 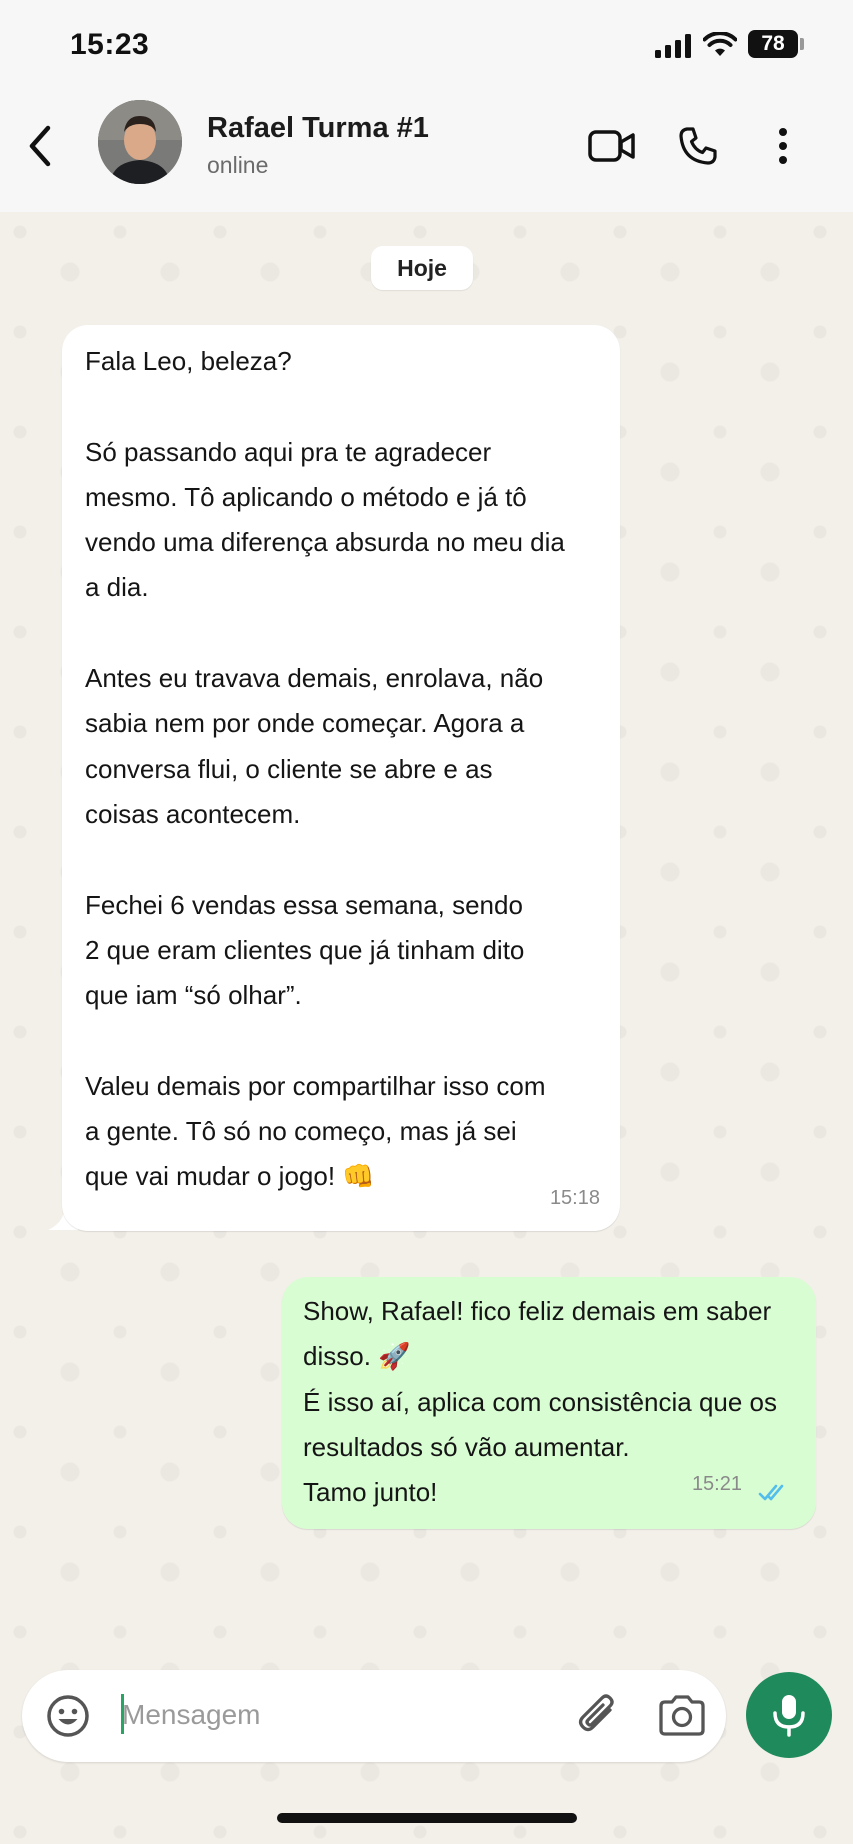 I want to click on contact-status: online, so click(x=238, y=165).